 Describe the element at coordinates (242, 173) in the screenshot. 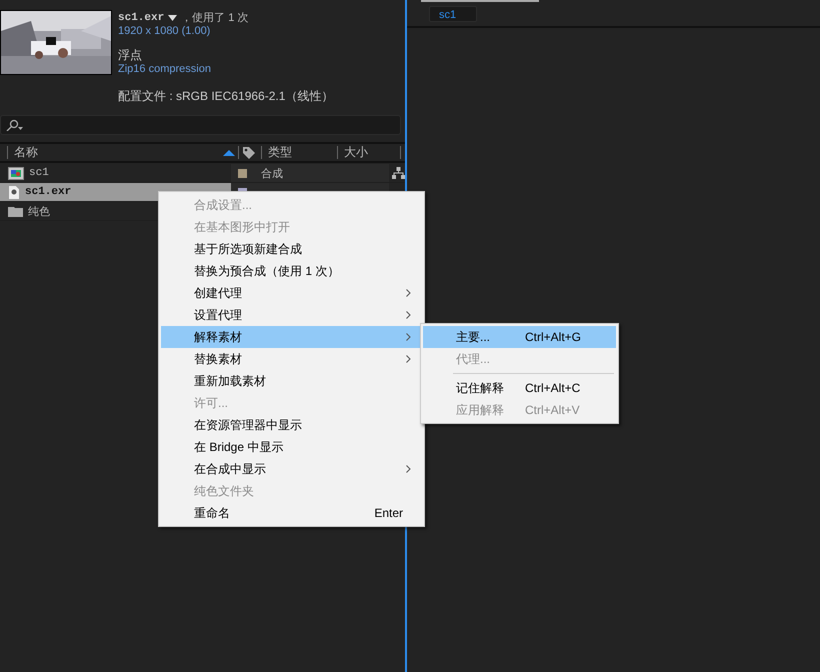

I see `label-swatch` at that location.